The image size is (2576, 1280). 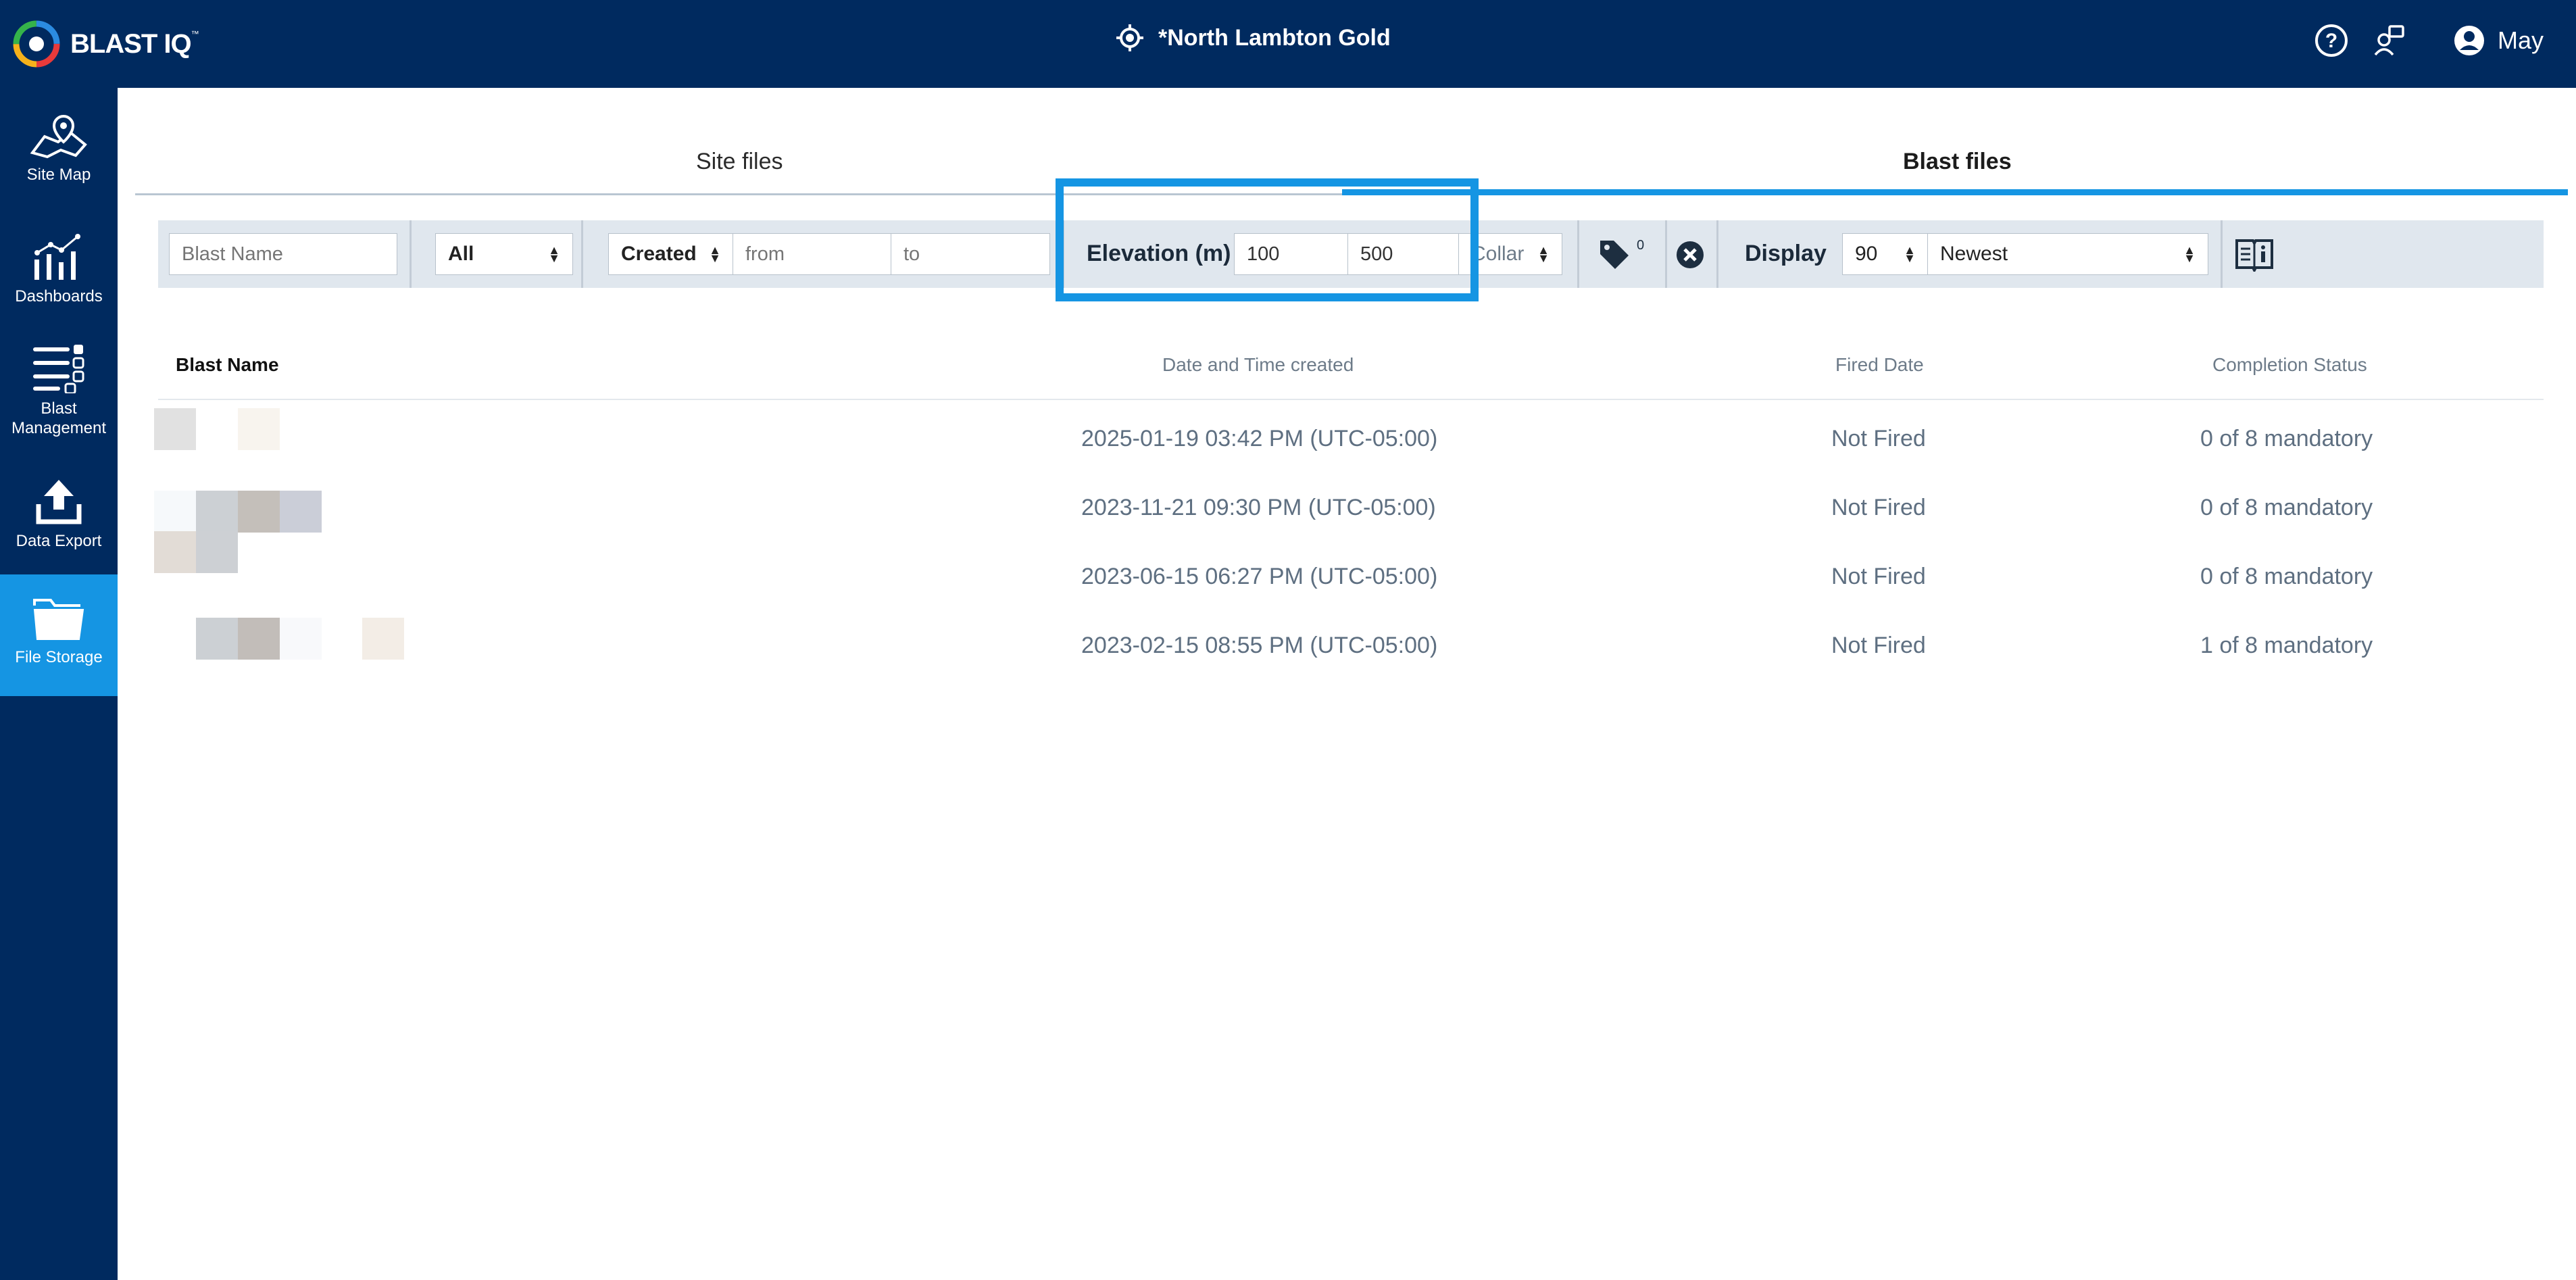 I want to click on column-header-fired-date: Fired Date, so click(x=1880, y=365).